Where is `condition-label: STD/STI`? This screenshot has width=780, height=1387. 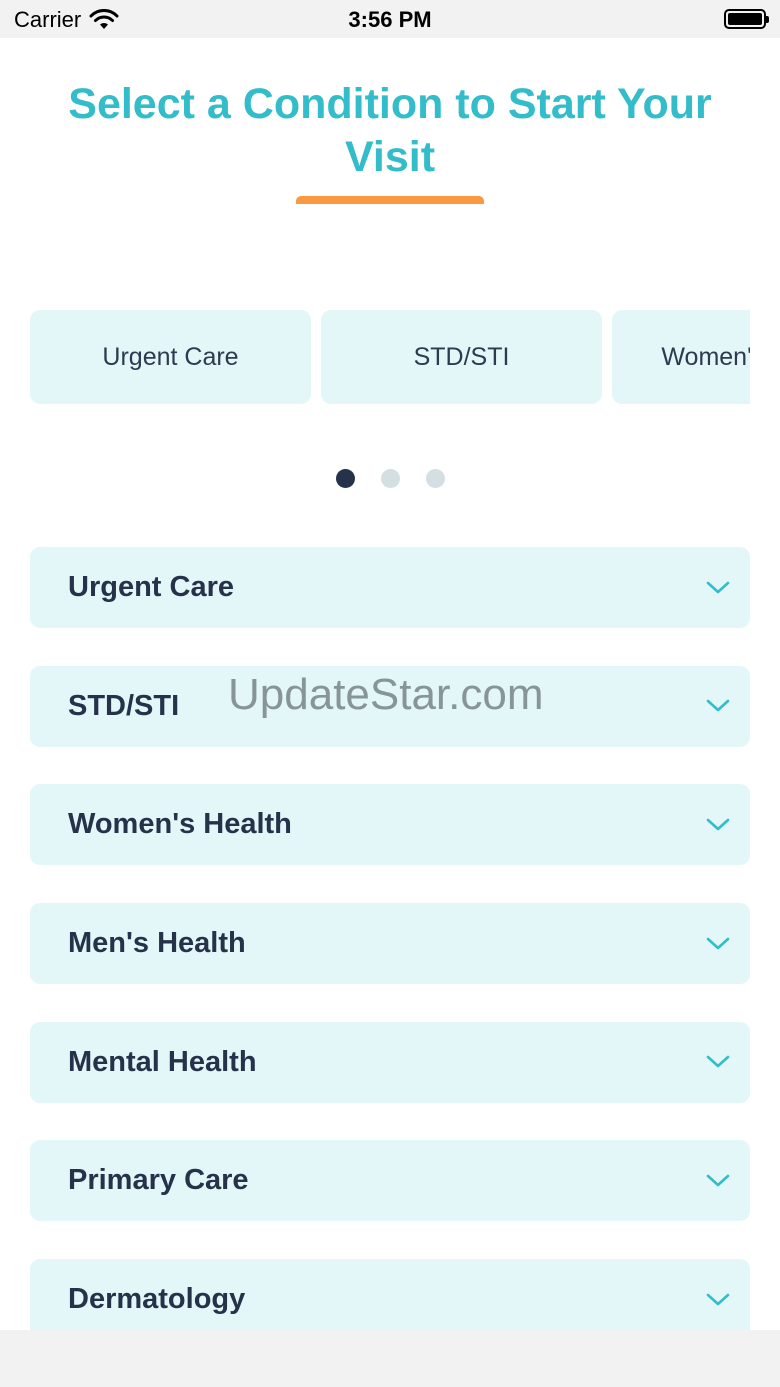 condition-label: STD/STI is located at coordinates (124, 705).